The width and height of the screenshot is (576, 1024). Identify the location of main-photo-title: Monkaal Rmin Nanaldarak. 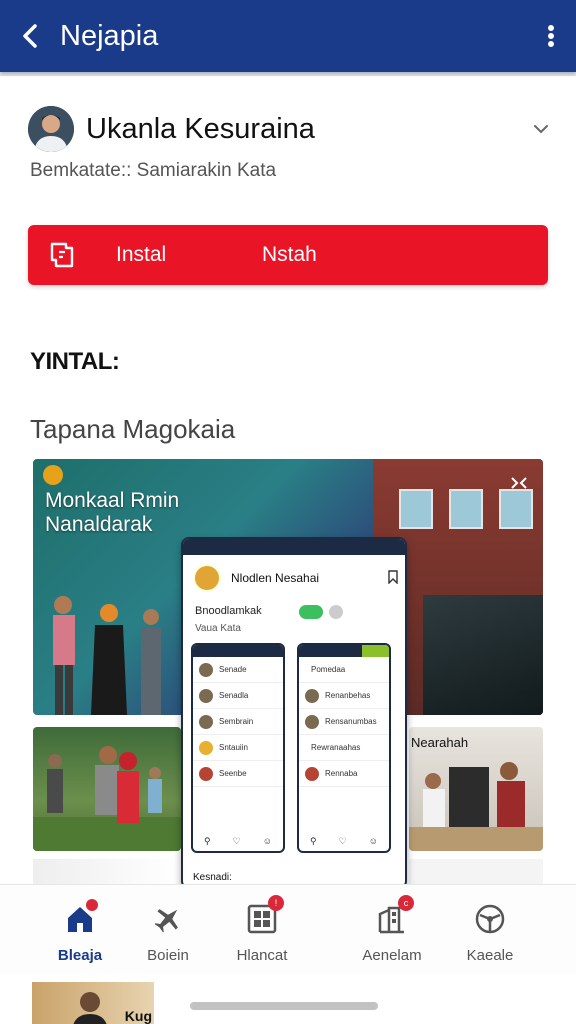
(112, 513).